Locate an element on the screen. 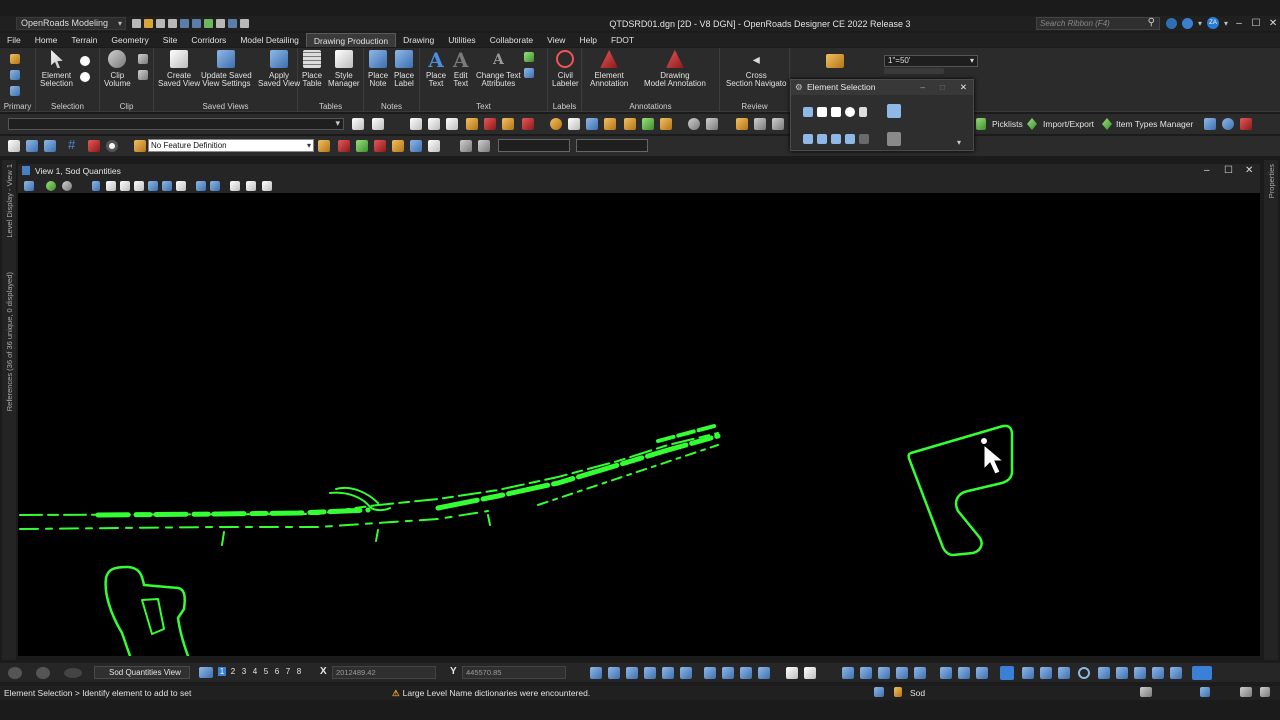  dimension-angular-icon is located at coordinates (452, 124).